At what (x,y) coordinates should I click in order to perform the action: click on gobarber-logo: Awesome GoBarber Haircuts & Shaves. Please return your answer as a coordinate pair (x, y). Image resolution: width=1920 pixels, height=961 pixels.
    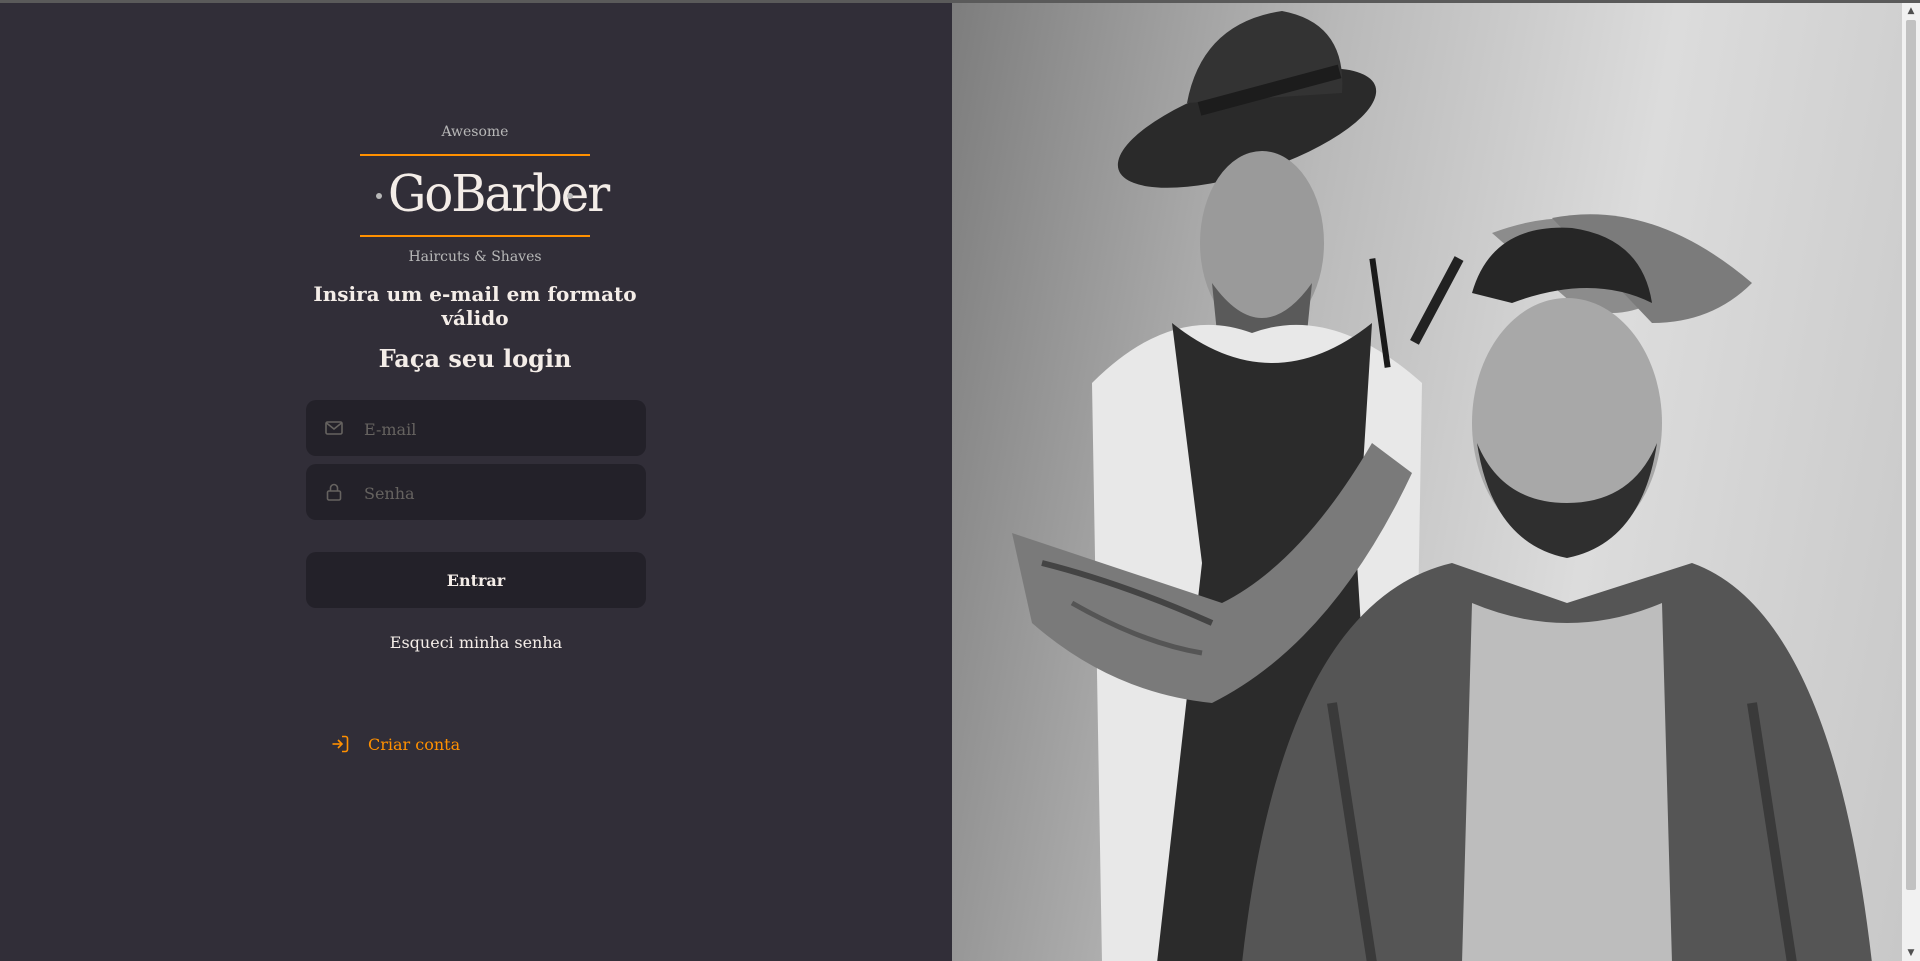
    Looking at the image, I should click on (484, 199).